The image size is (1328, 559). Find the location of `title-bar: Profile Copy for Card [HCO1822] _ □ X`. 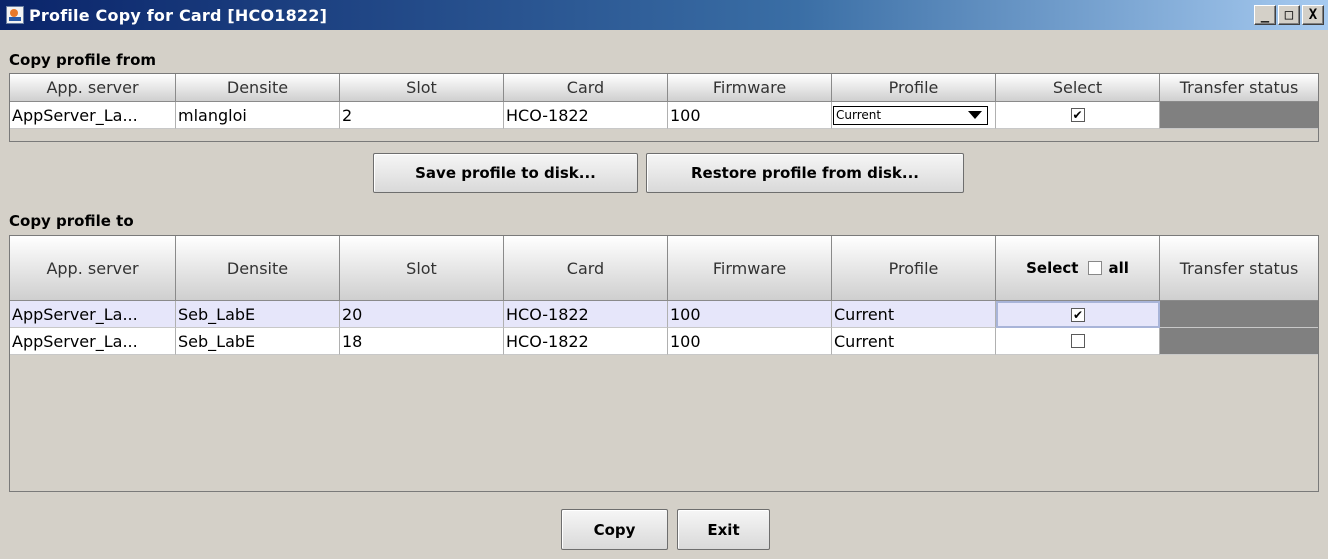

title-bar: Profile Copy for Card [HCO1822] _ □ X is located at coordinates (664, 15).